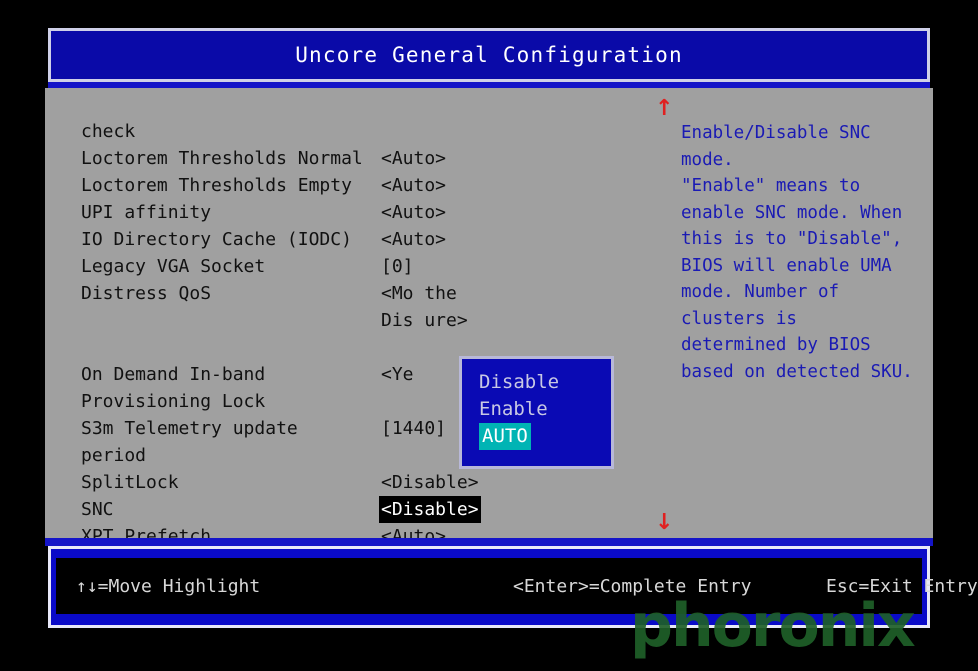 The width and height of the screenshot is (978, 671). What do you see at coordinates (361, 239) in the screenshot?
I see `setting-row: IO Directory Cache (IODC) <Auto>` at bounding box center [361, 239].